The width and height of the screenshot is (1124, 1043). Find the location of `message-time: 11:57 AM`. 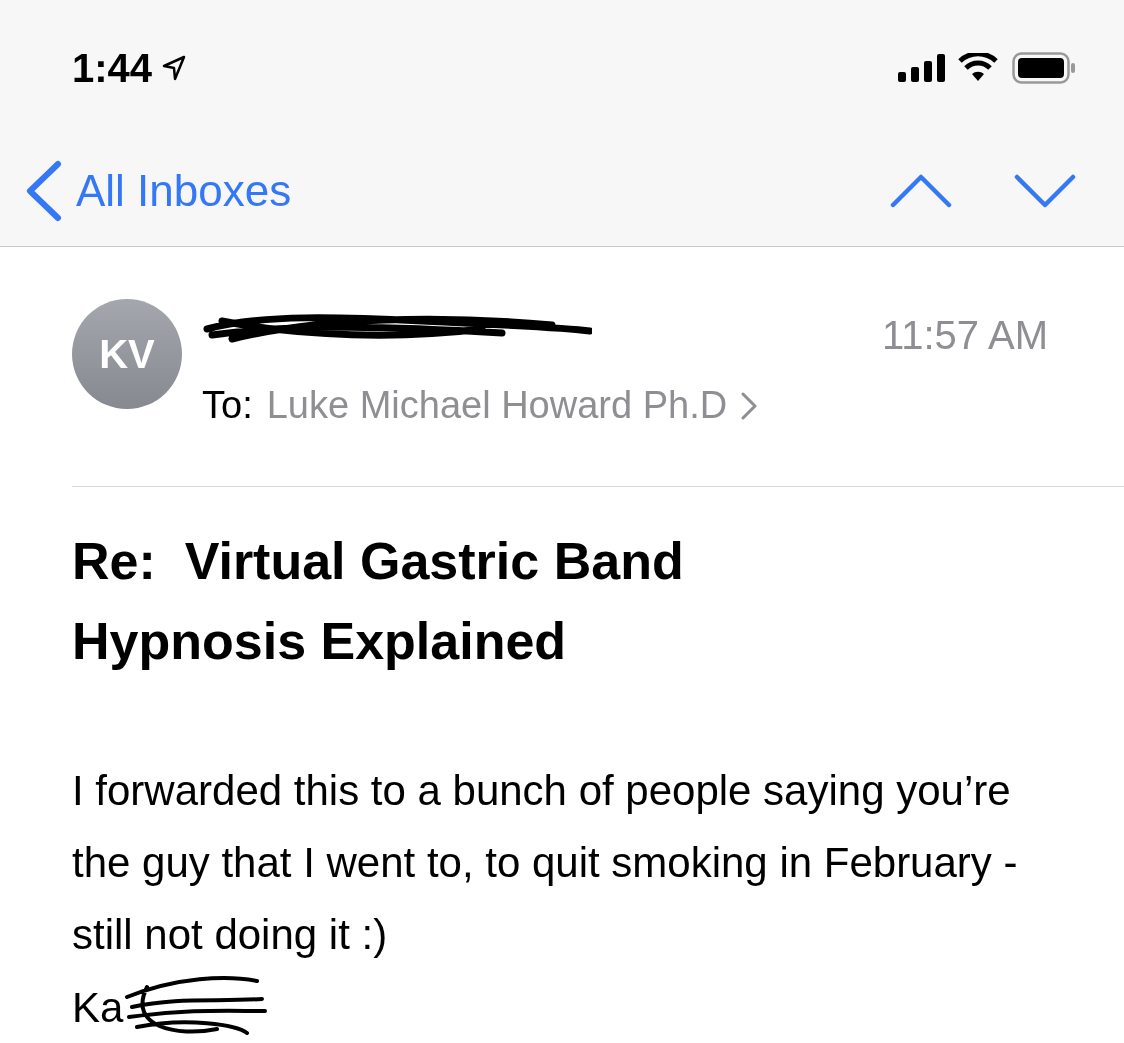

message-time: 11:57 AM is located at coordinates (964, 335).